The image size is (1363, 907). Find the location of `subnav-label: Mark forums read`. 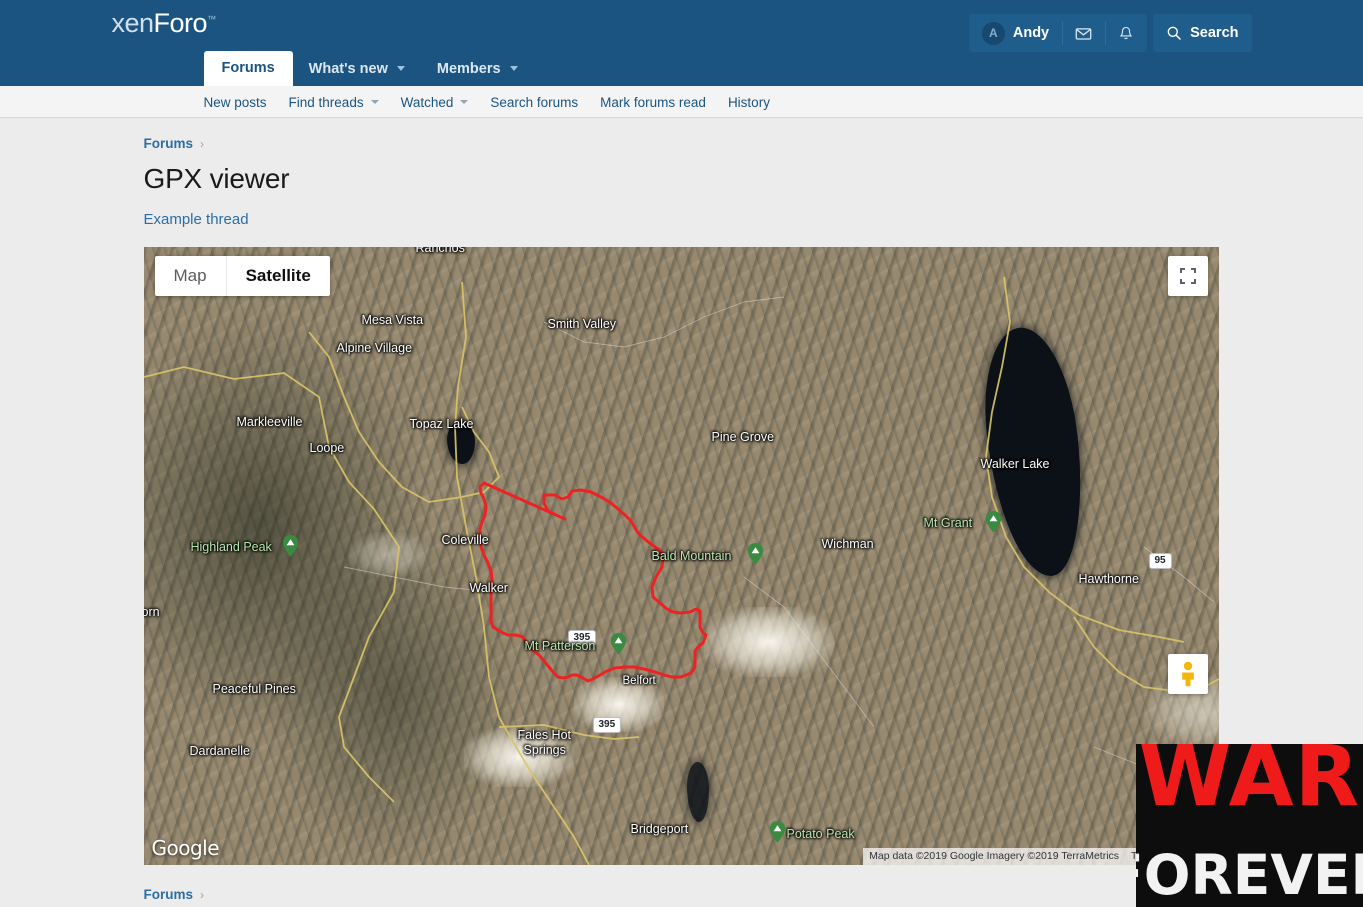

subnav-label: Mark forums read is located at coordinates (653, 102).